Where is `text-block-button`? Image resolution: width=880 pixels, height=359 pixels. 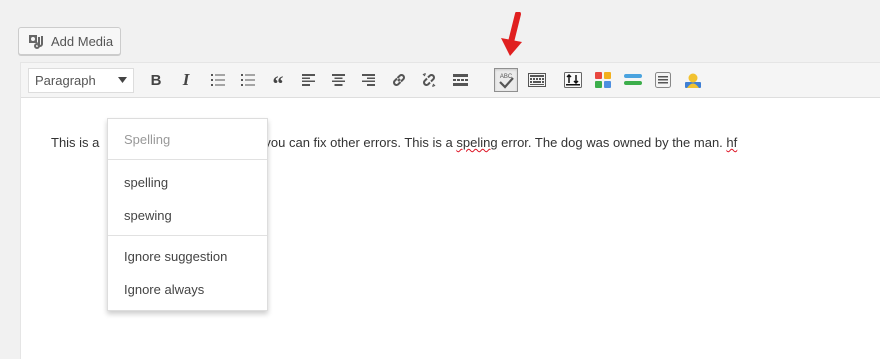 text-block-button is located at coordinates (663, 80).